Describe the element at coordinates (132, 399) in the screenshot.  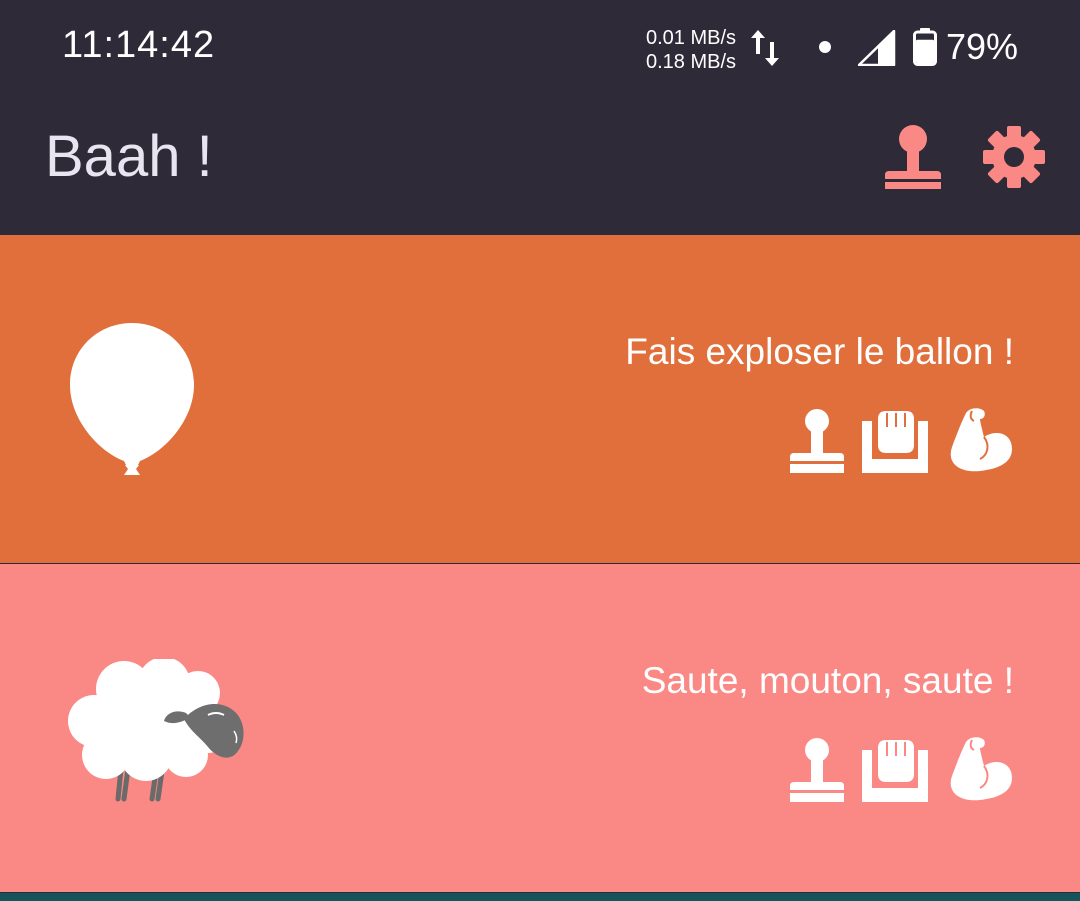
I see `balloon-icon` at that location.